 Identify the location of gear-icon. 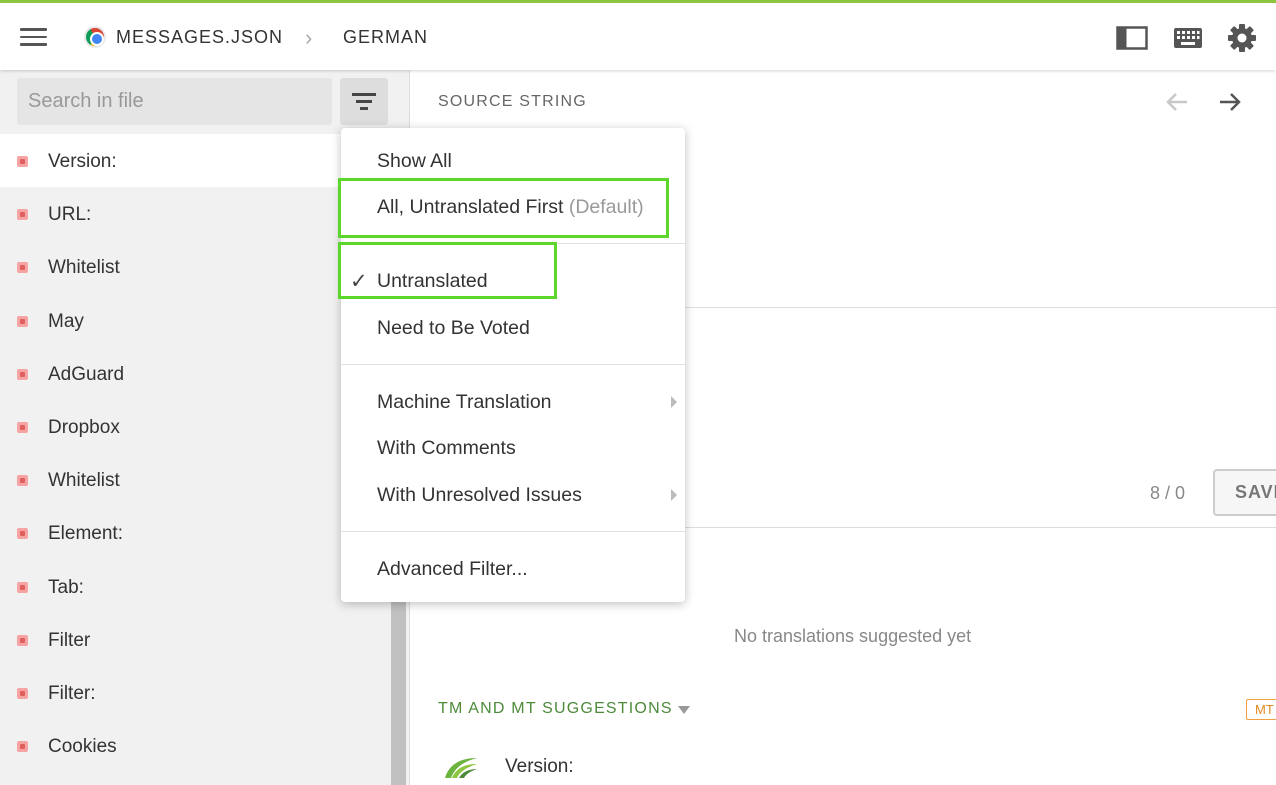
(1242, 38).